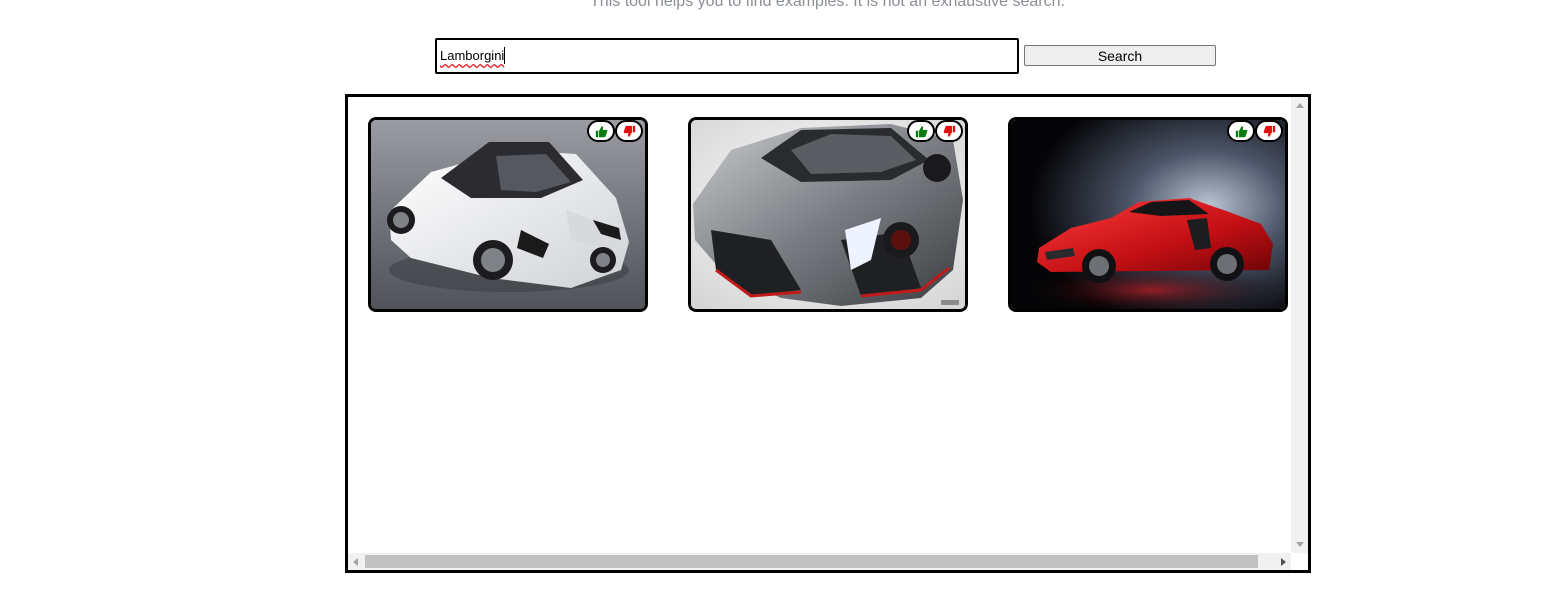 The image size is (1549, 616). Describe the element at coordinates (811, 561) in the screenshot. I see `horizontal-scroll-thumb` at that location.